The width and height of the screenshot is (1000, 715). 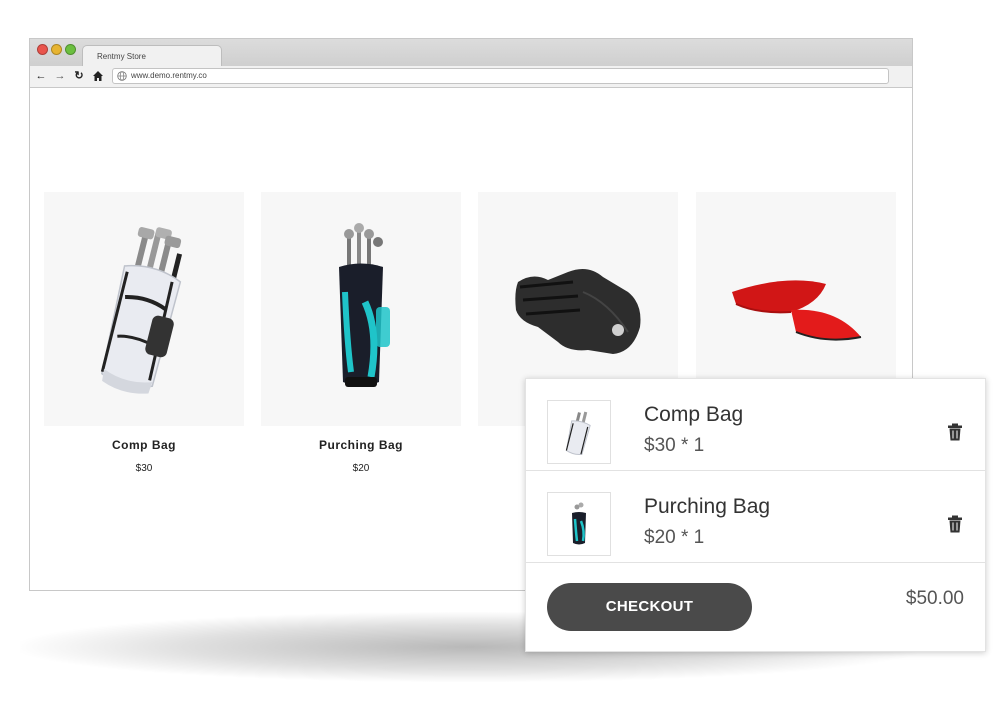 I want to click on checkout-button: CHECKOUT, so click(x=649, y=607).